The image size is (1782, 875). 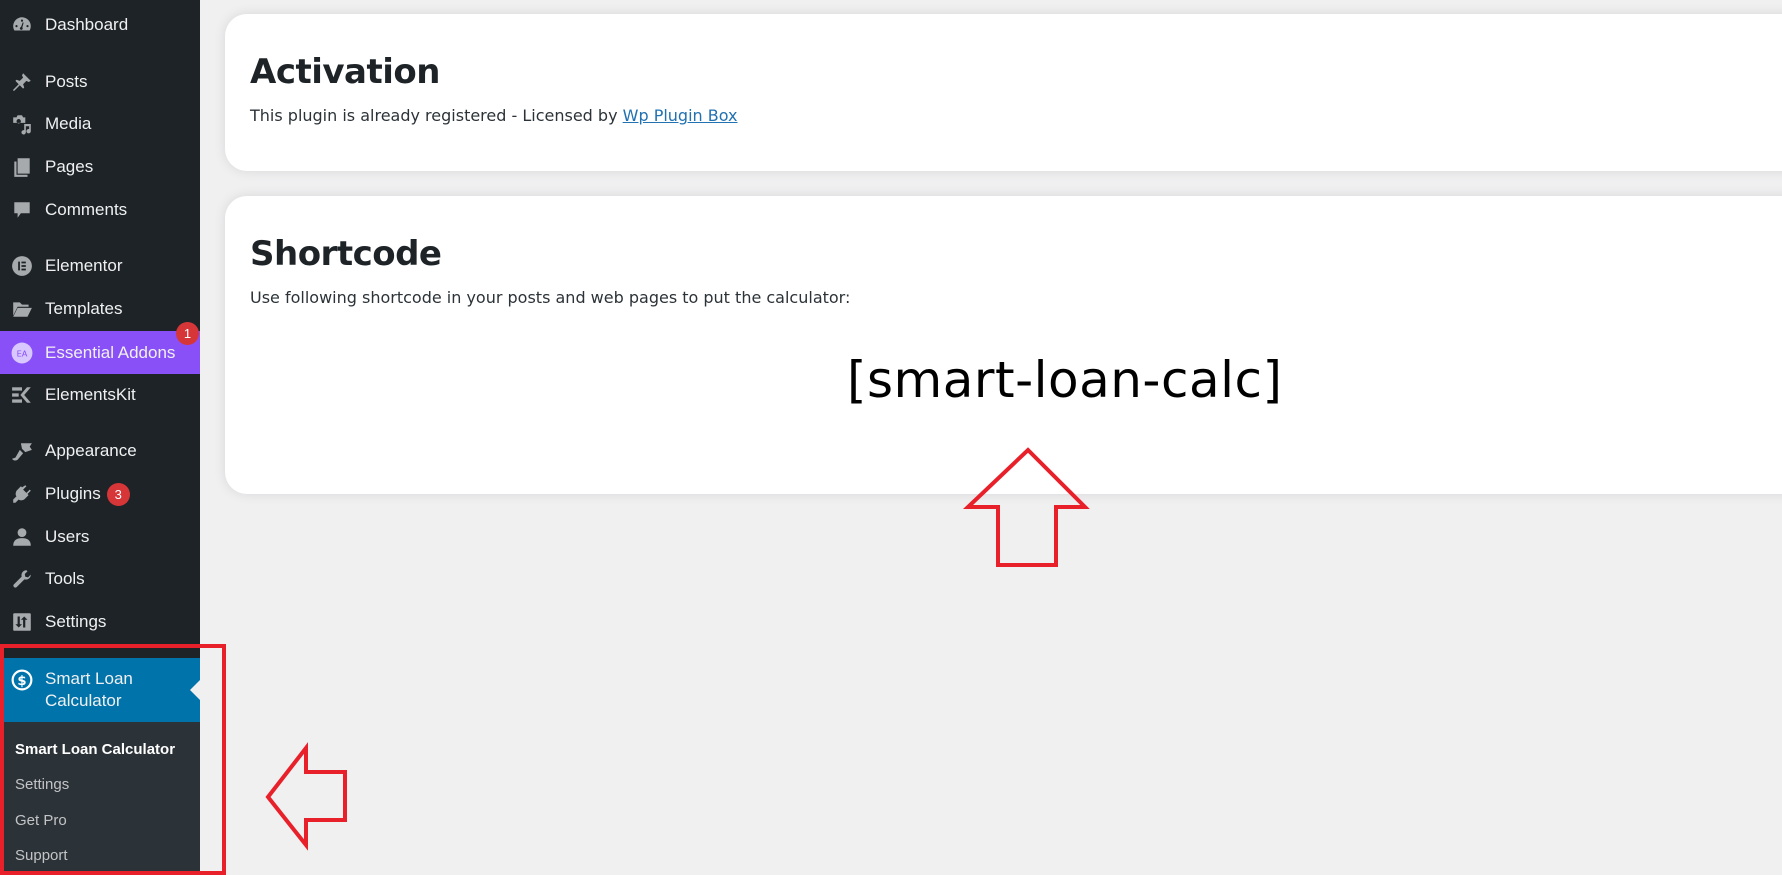 I want to click on brush-icon, so click(x=22, y=451).